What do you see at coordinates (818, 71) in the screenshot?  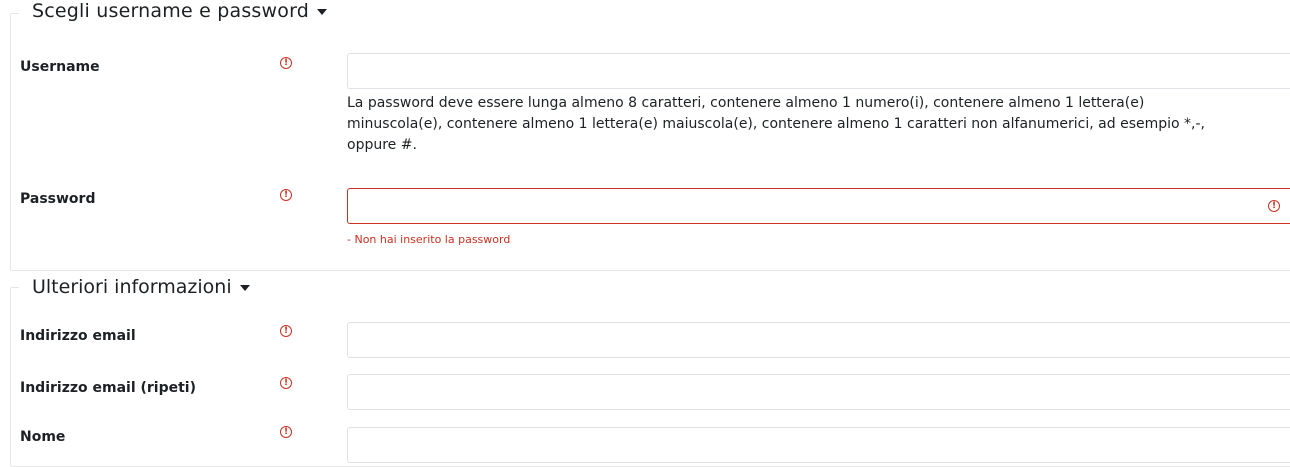 I see `username-input` at bounding box center [818, 71].